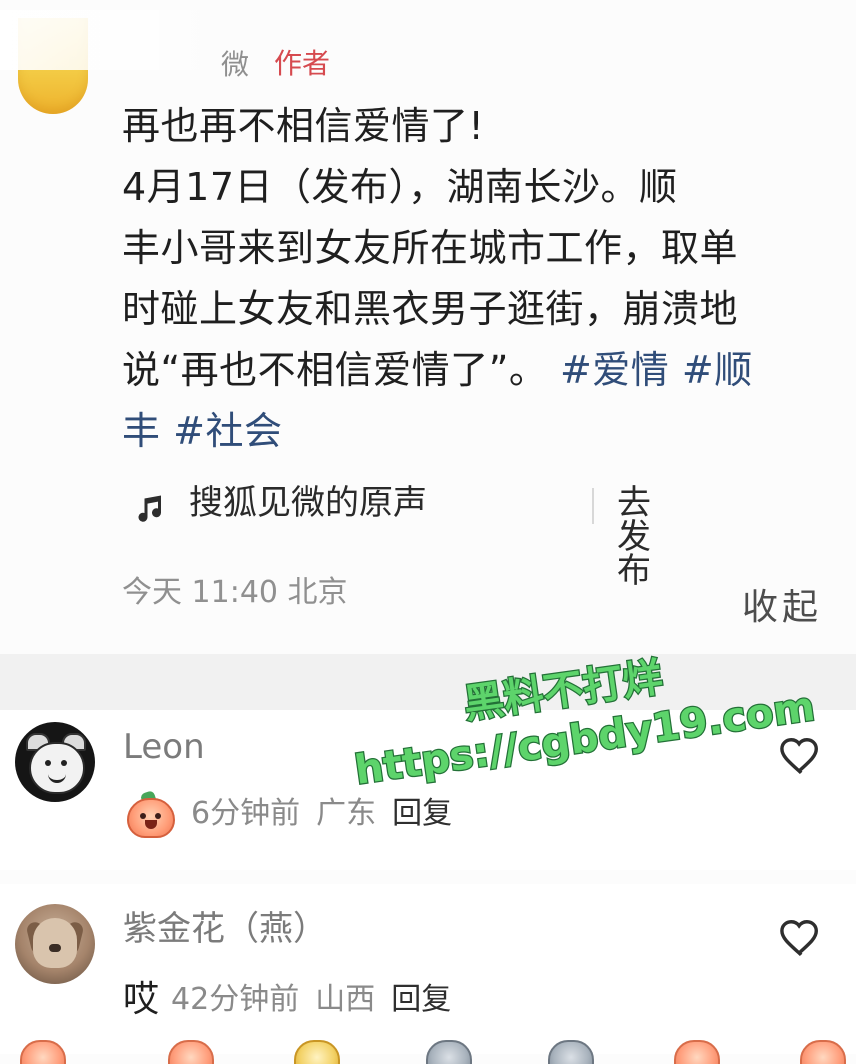  I want to click on comment-location: 山西, so click(345, 999).